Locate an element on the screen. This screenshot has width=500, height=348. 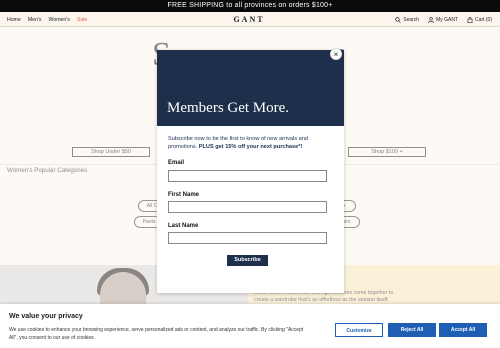
cart-label: Cart (0) is located at coordinates (483, 19).